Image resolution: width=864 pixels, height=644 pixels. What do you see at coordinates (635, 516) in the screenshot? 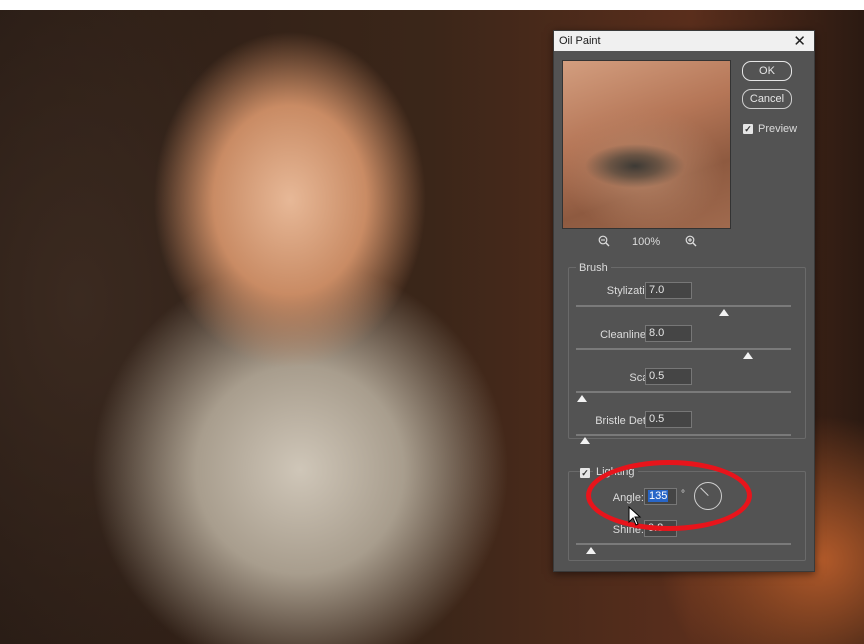
I see `mouse-cursor-icon` at bounding box center [635, 516].